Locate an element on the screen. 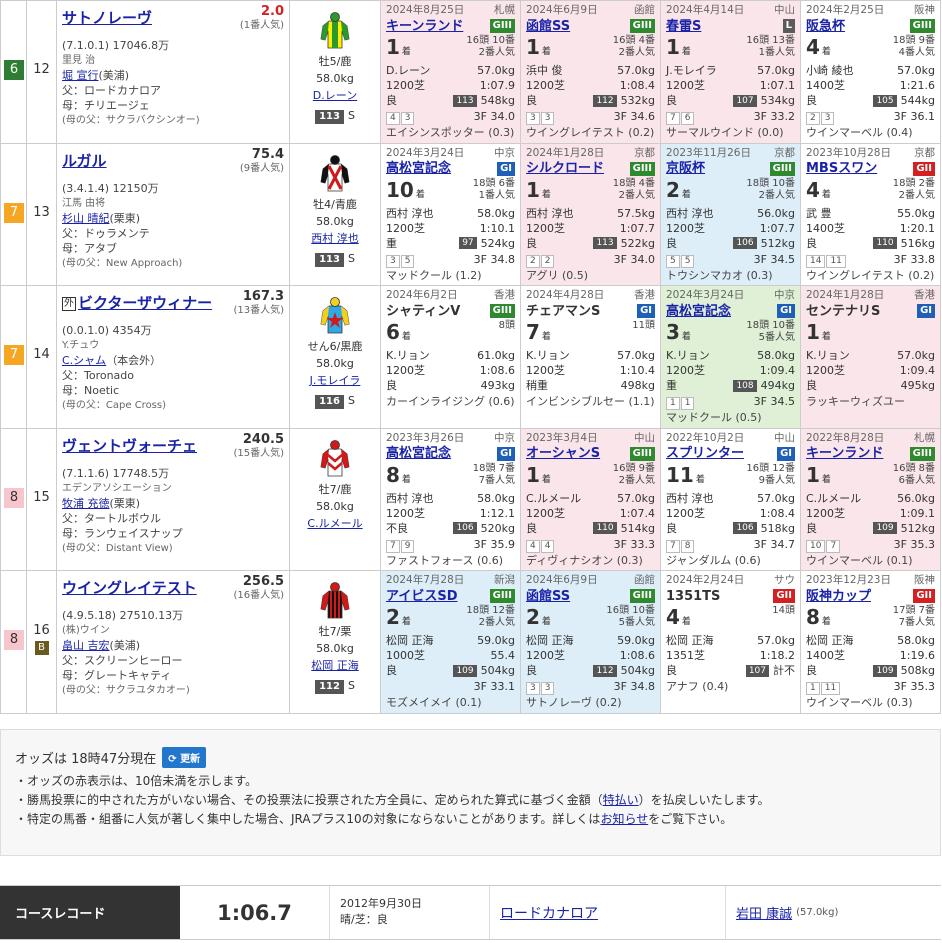 This screenshot has height=943, width=942. jockey-link: D.レーン is located at coordinates (335, 95).